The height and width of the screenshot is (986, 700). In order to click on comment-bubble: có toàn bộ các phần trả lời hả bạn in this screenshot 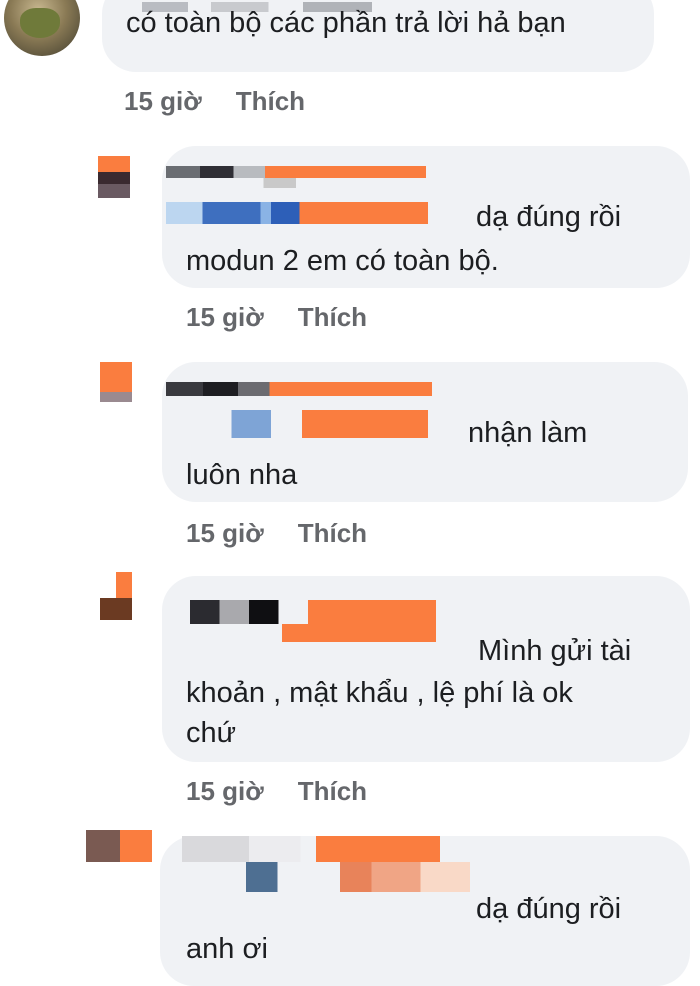, I will do `click(378, 36)`.